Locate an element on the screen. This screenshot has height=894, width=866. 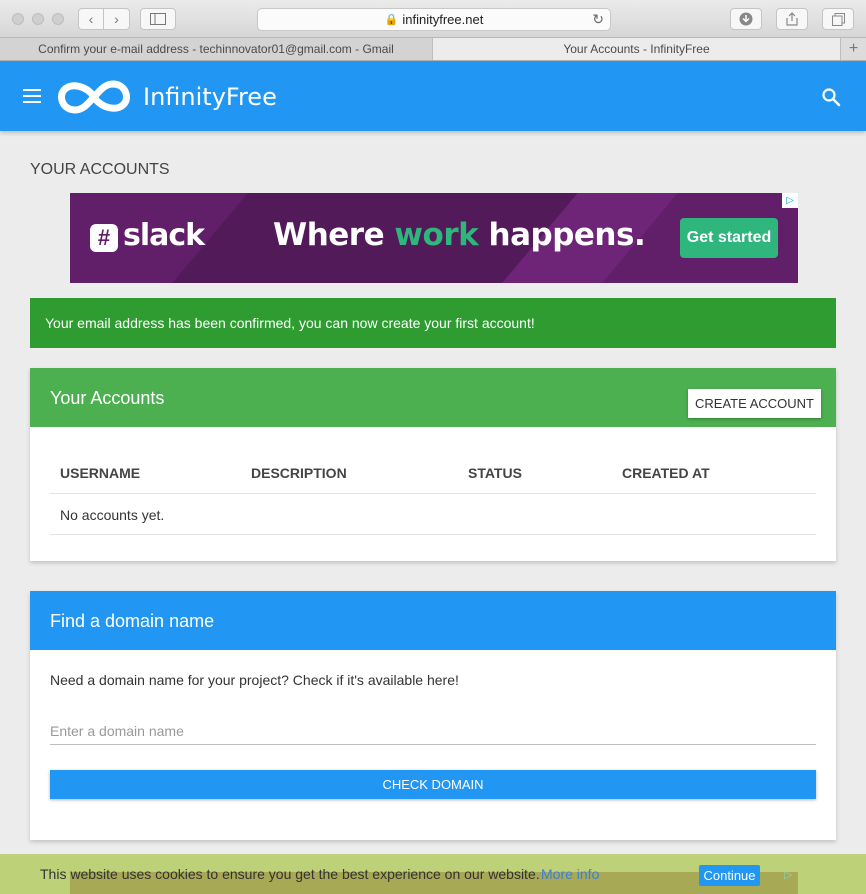
domain-card-title: Find a domain name is located at coordinates (132, 621).